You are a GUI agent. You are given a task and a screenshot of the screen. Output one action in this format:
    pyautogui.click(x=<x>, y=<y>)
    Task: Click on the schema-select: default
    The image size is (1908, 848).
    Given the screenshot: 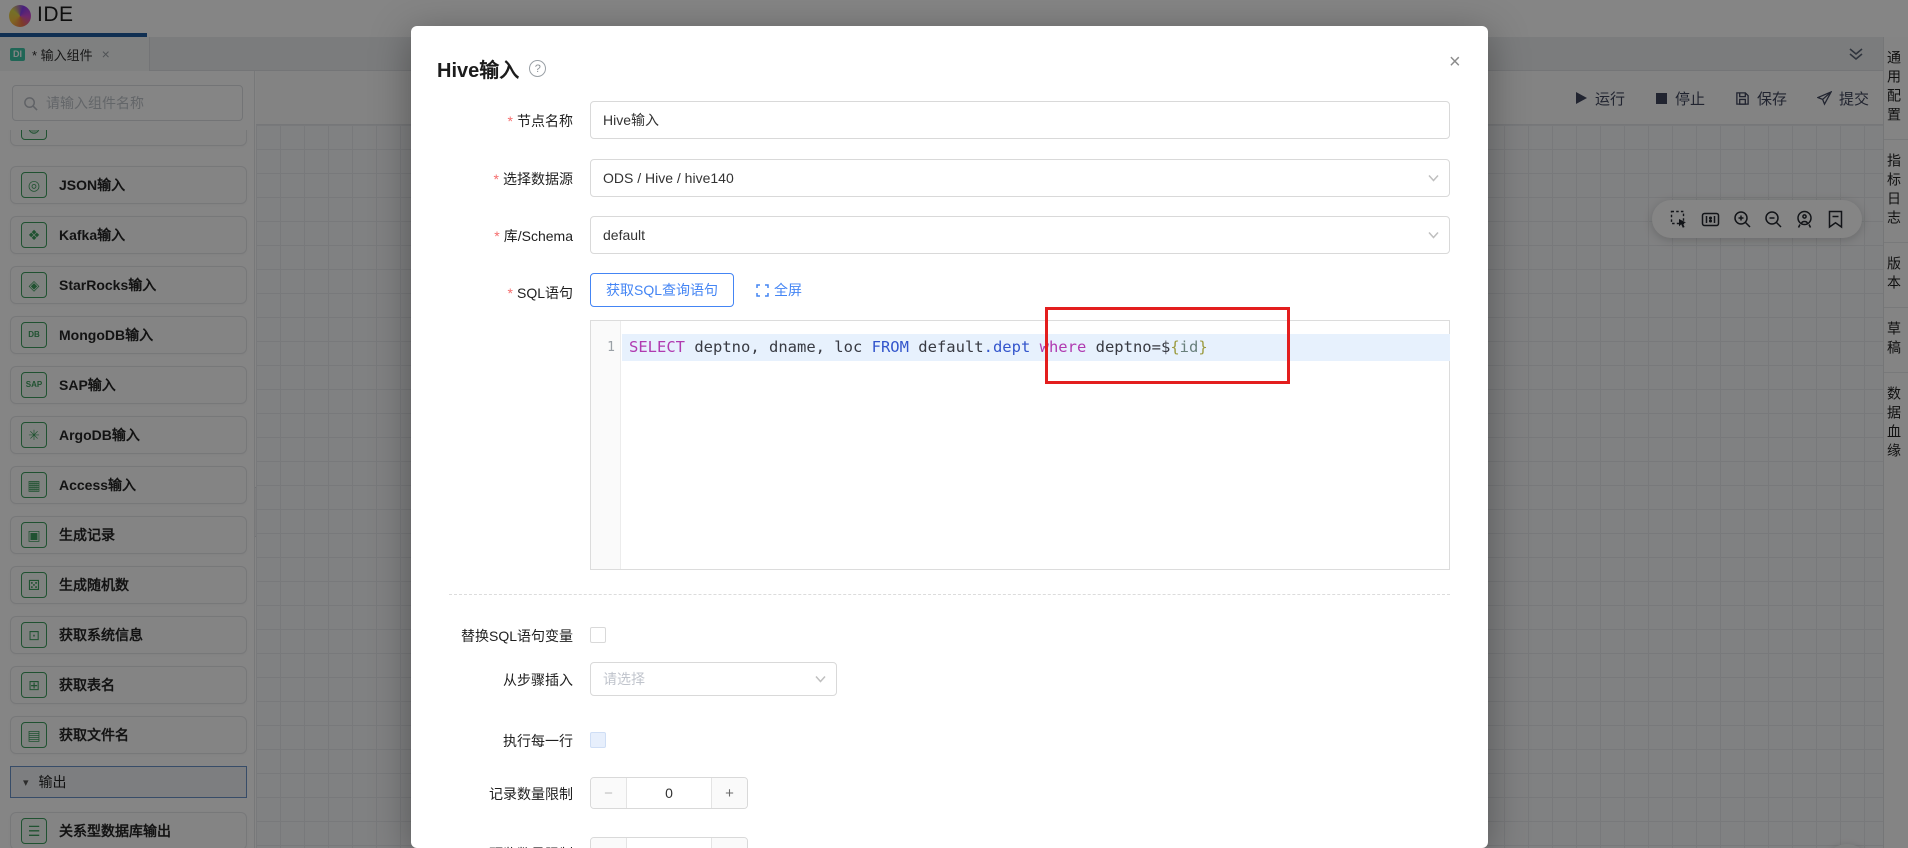 What is the action you would take?
    pyautogui.click(x=1020, y=235)
    